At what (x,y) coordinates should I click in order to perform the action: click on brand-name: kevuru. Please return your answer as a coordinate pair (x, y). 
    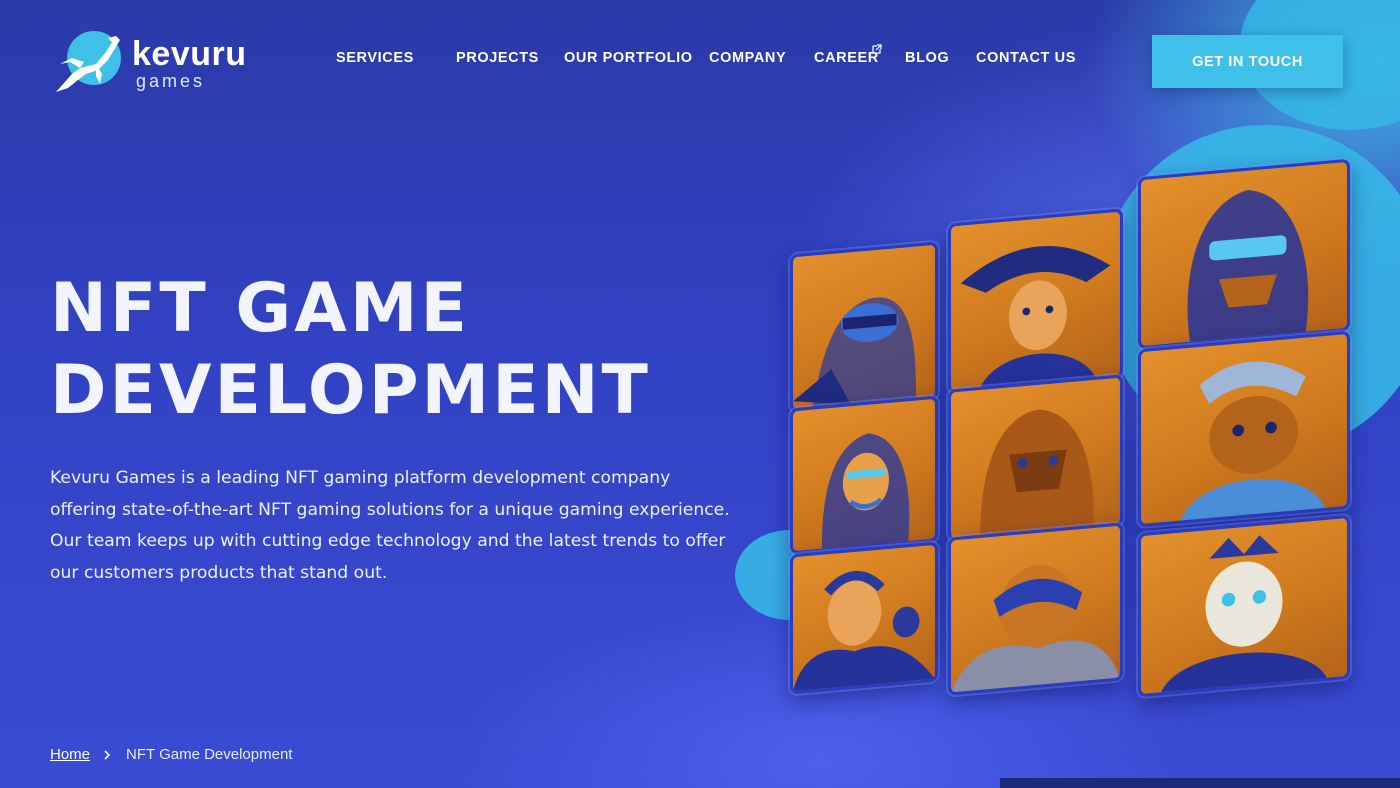
    Looking at the image, I should click on (189, 53).